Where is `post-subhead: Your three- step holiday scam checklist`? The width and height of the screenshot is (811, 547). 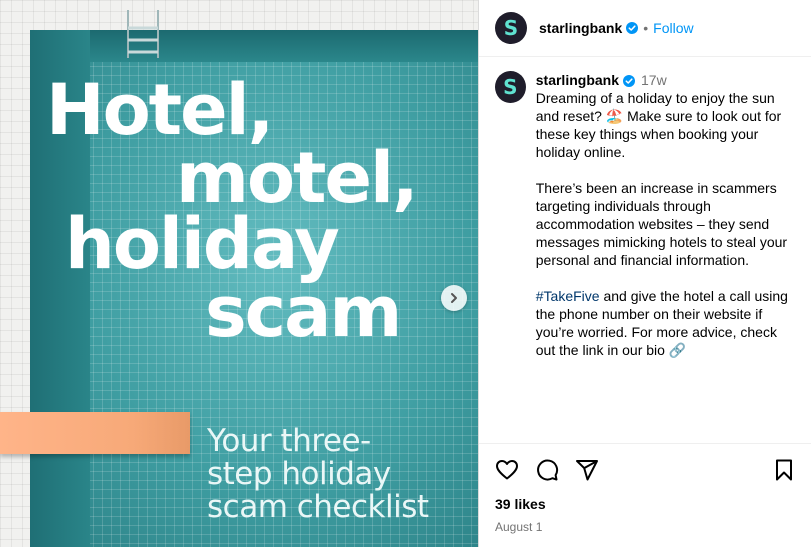
post-subhead: Your three- step holiday scam checklist is located at coordinates (337, 474).